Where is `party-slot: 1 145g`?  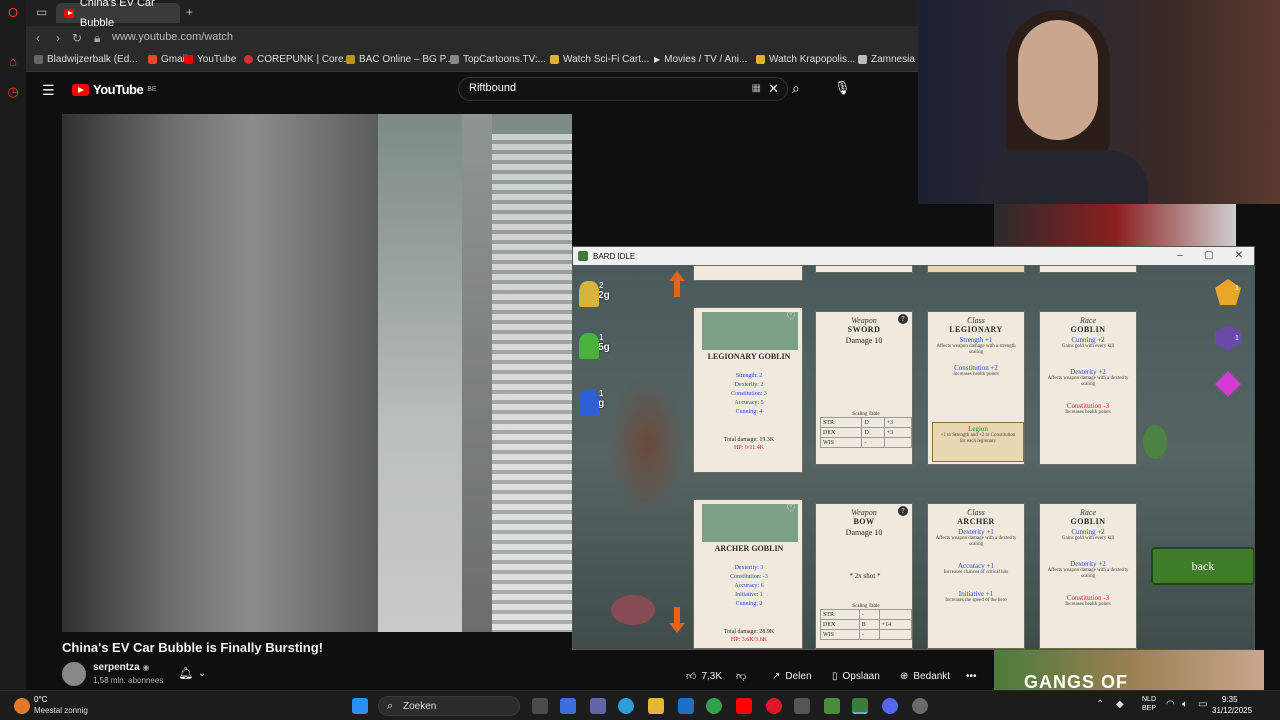
party-slot: 1 145g is located at coordinates (599, 346).